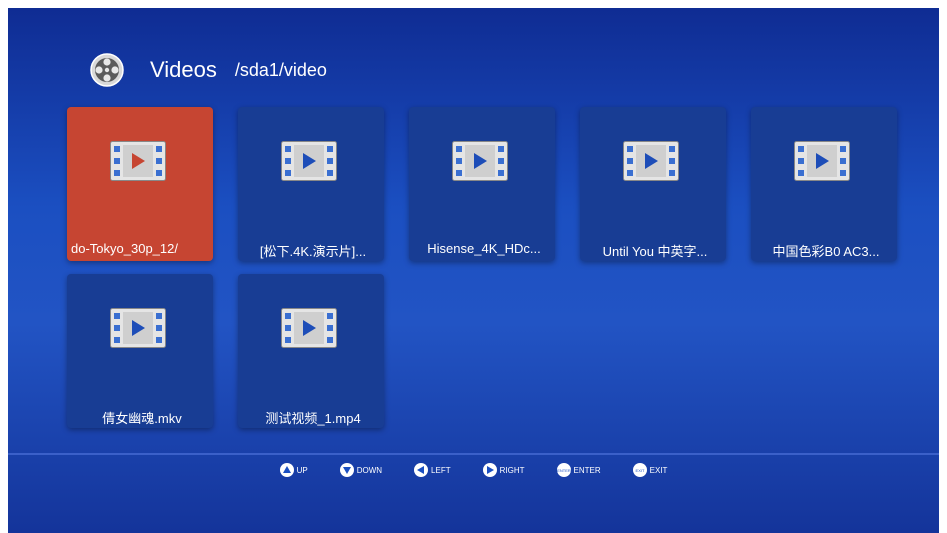 The image size is (947, 533). What do you see at coordinates (489, 470) in the screenshot?
I see `right-arrow-icon` at bounding box center [489, 470].